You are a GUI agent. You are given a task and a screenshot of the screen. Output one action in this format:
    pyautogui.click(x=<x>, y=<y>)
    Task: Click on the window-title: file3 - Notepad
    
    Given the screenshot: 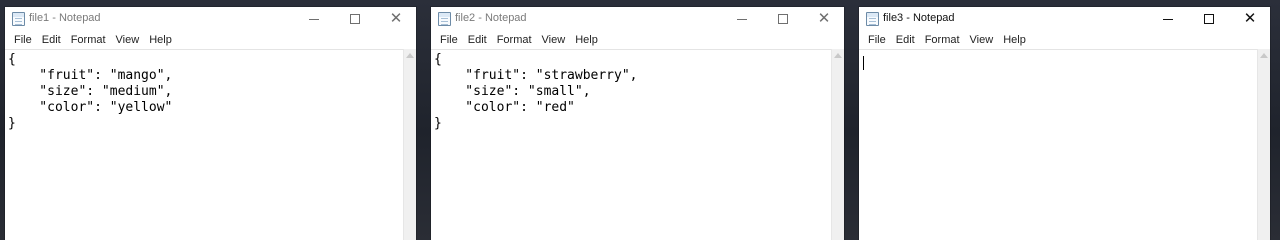 What is the action you would take?
    pyautogui.click(x=919, y=18)
    